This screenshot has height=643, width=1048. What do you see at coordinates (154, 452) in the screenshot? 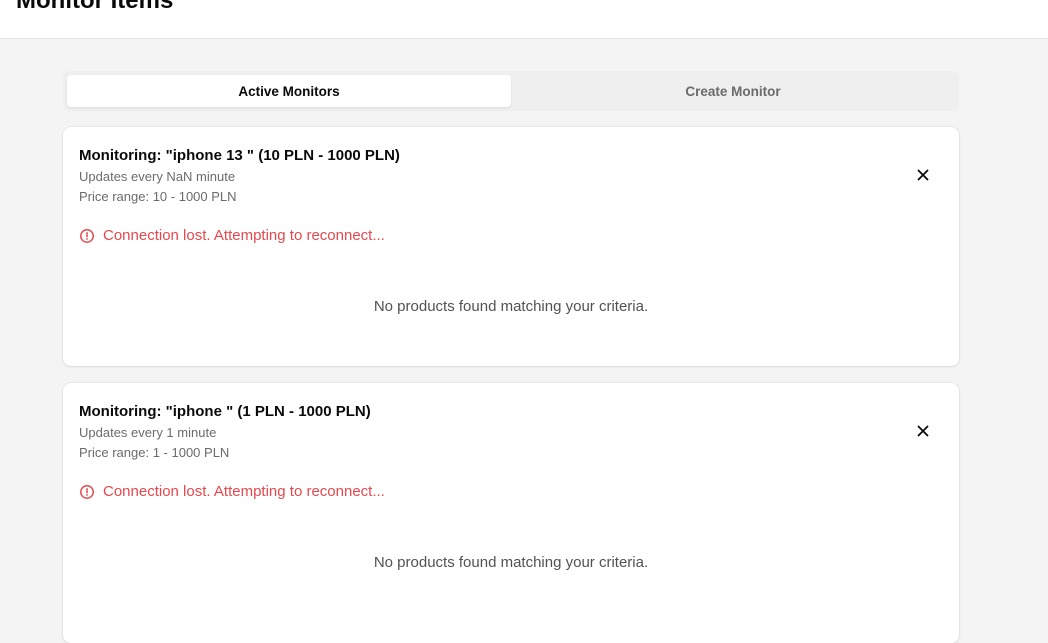
I see `monitor-price-range: Price range: 1 - 1000 PLN` at bounding box center [154, 452].